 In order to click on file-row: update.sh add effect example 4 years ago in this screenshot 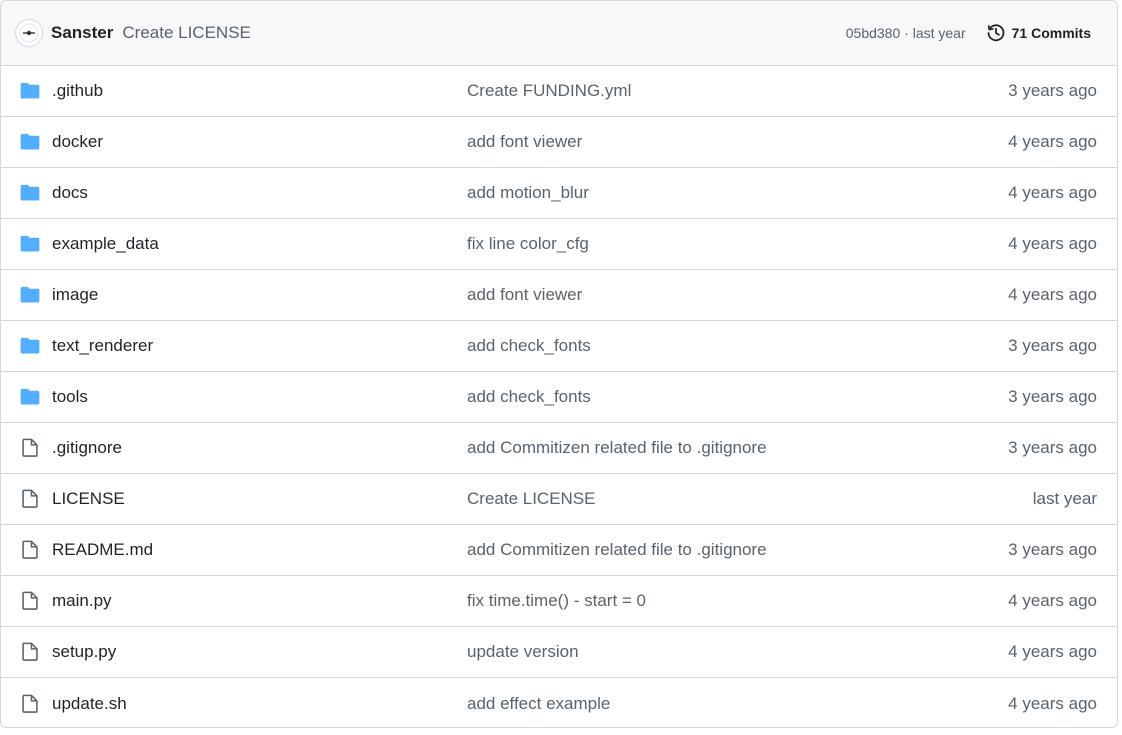, I will do `click(559, 702)`.